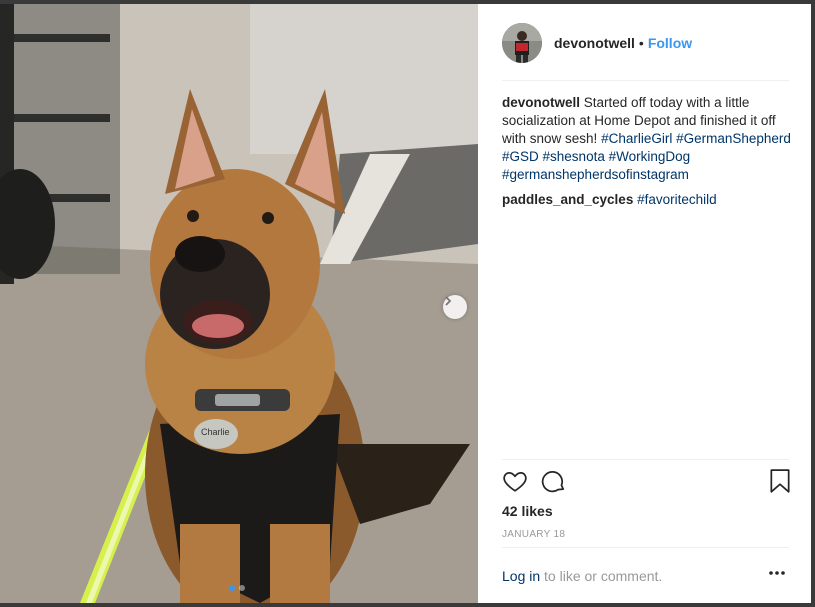 The width and height of the screenshot is (815, 607). What do you see at coordinates (645, 547) in the screenshot?
I see `footer-divider` at bounding box center [645, 547].